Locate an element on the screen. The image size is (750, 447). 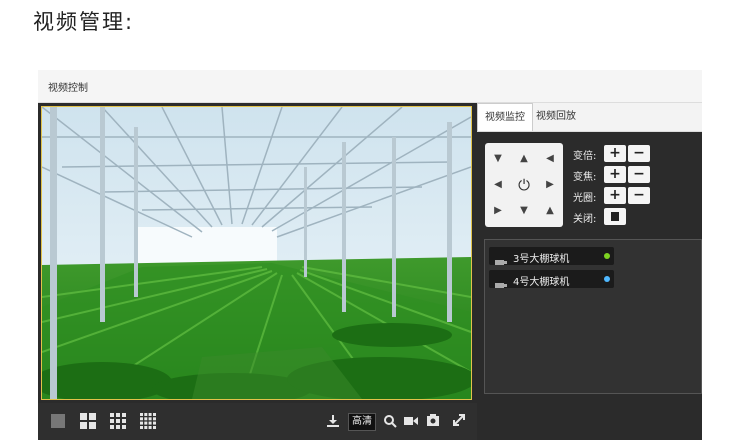
panel-title: 视频控制 is located at coordinates (68, 88).